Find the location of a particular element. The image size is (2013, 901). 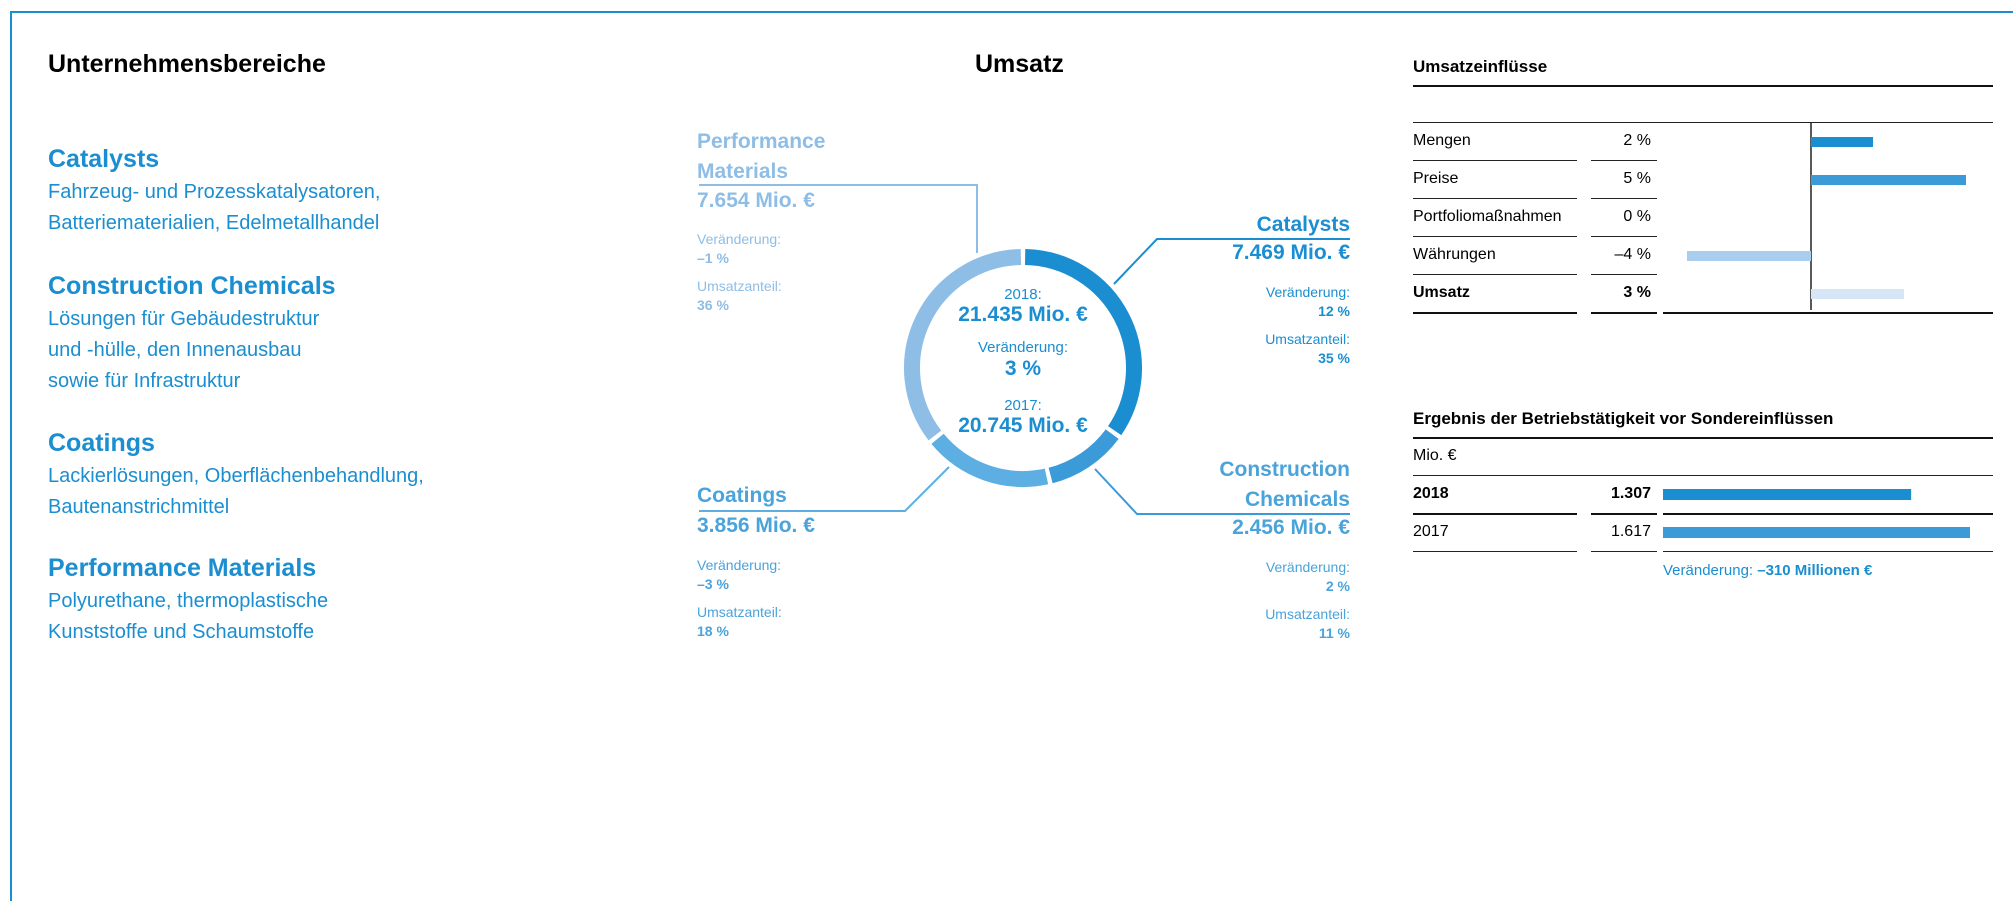

segment-name-coatings: Coatings is located at coordinates (742, 495).